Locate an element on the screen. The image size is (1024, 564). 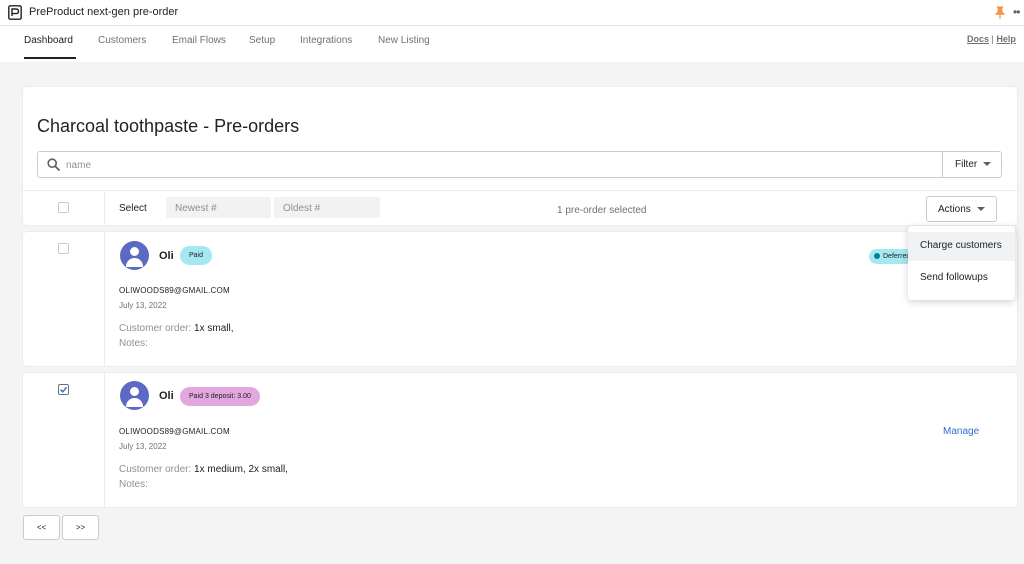
customer-order-value: 1x small, is located at coordinates (212, 328).